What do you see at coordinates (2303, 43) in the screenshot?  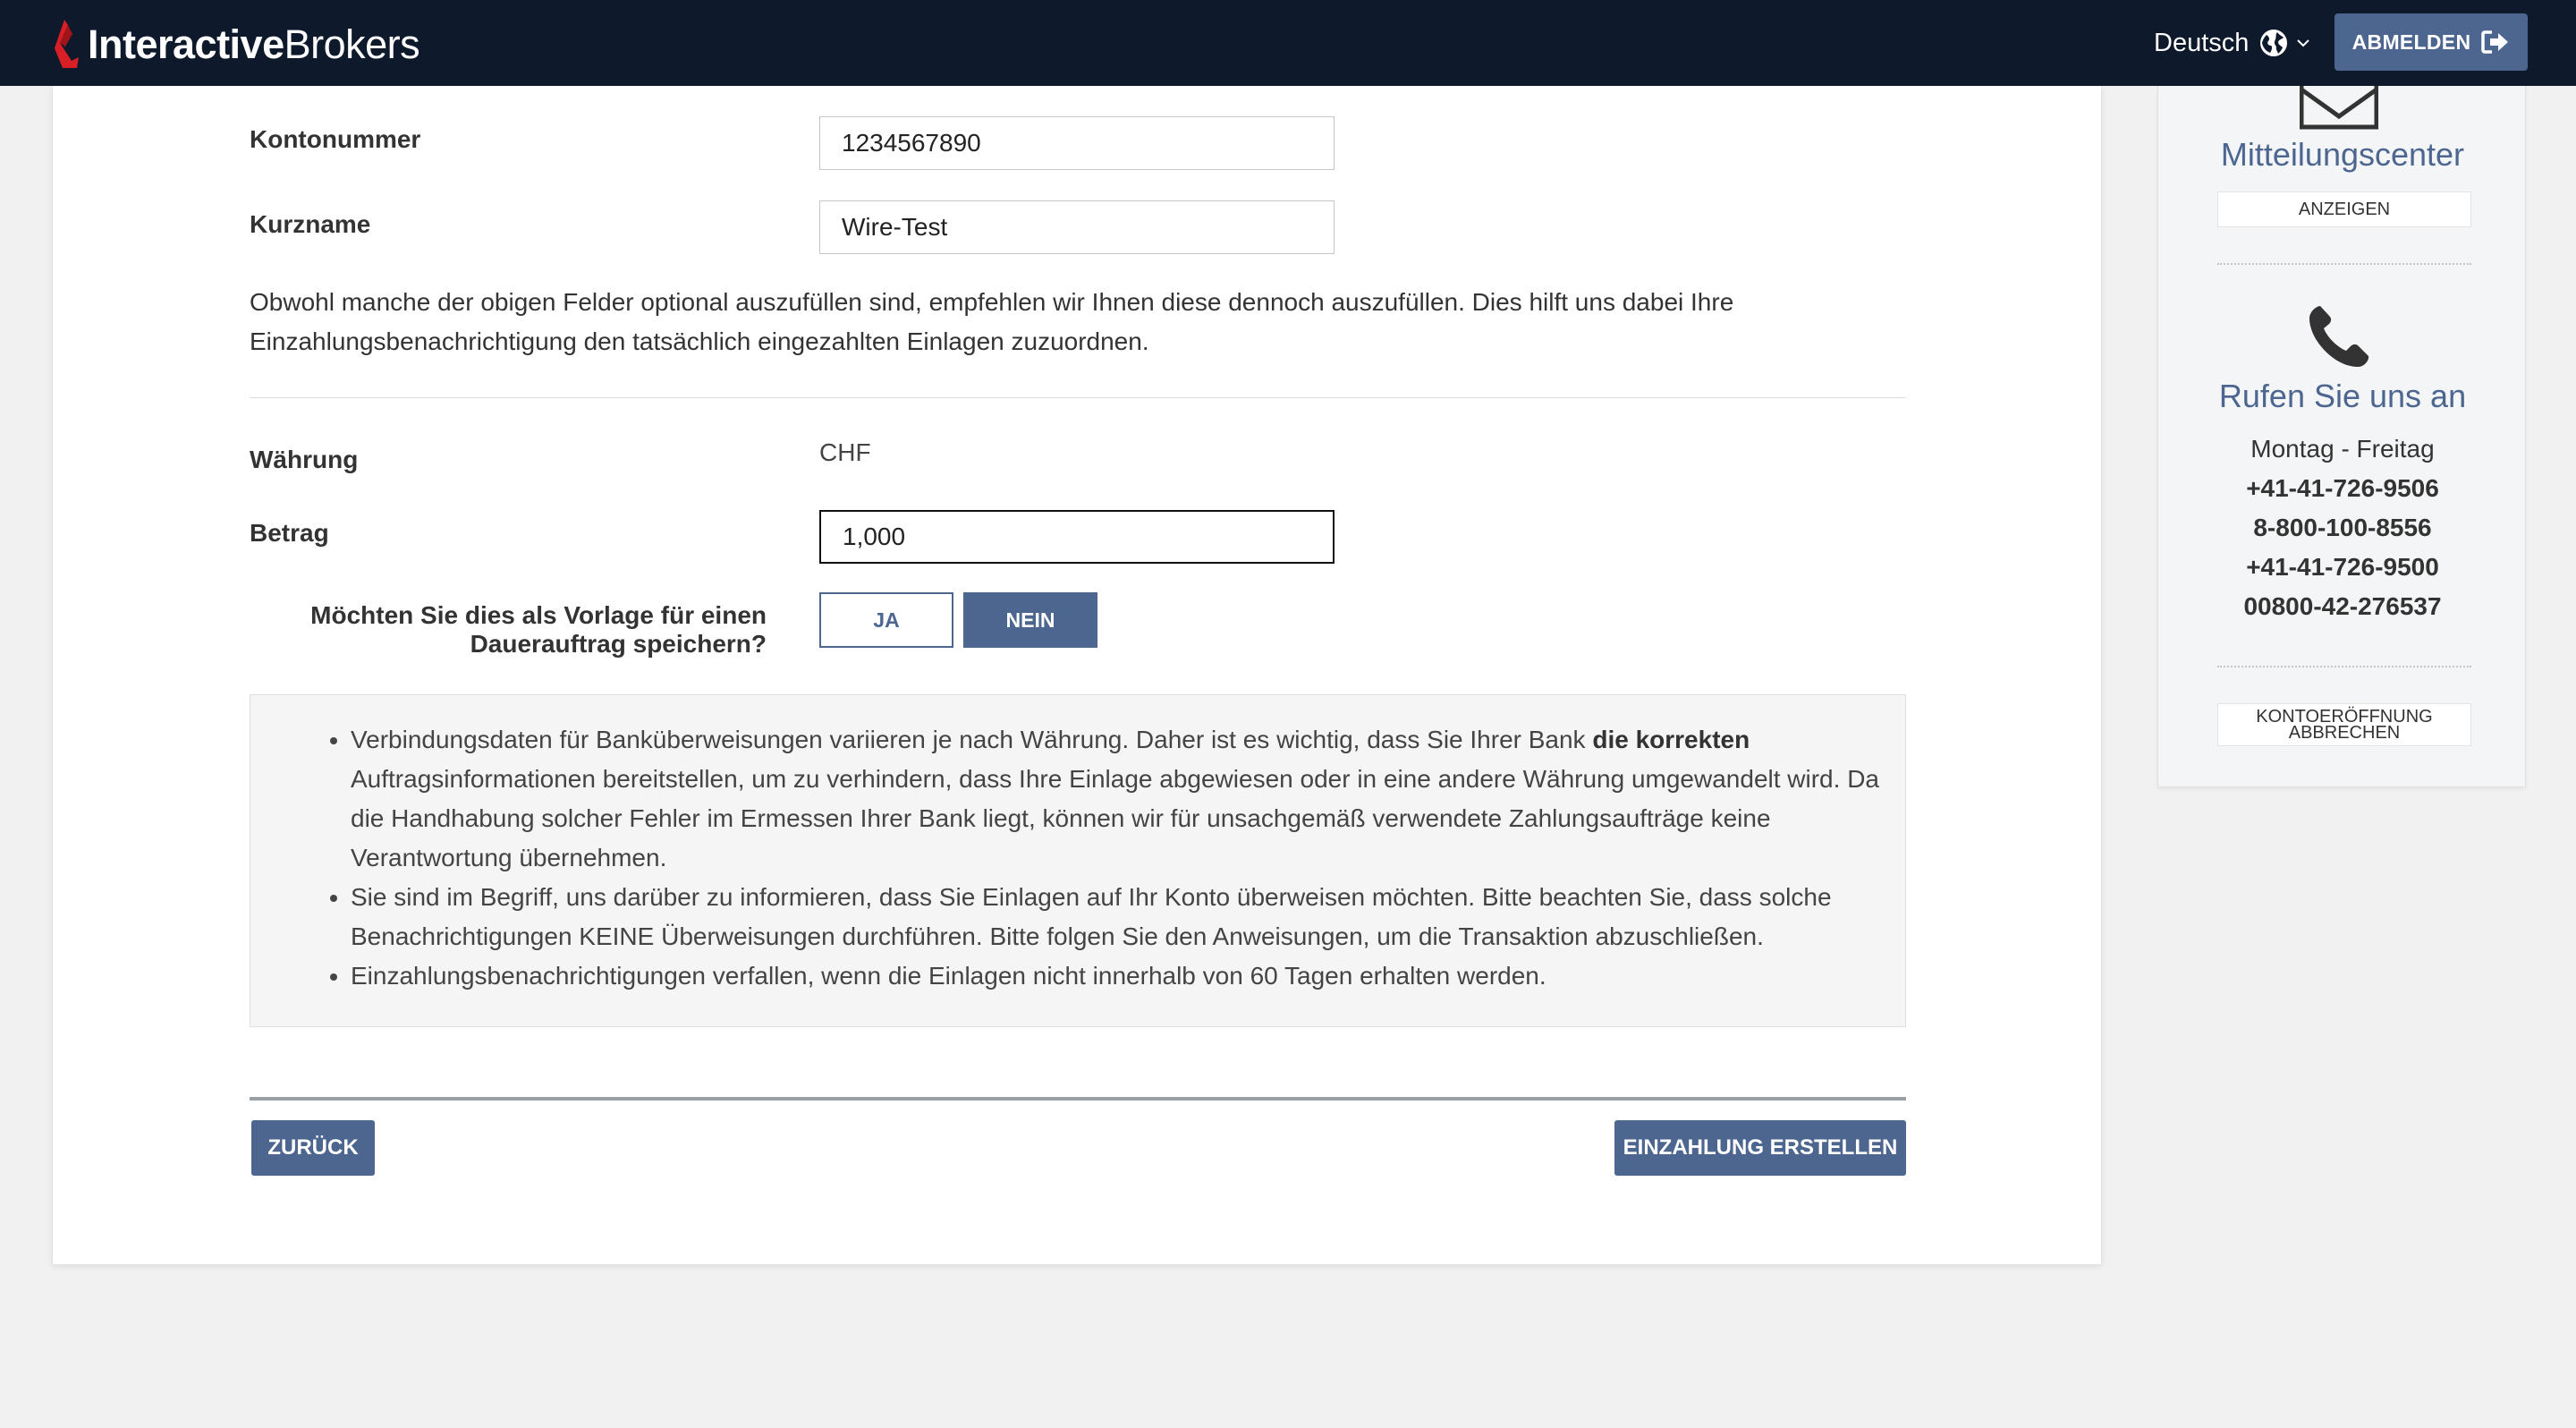 I see `chevron-down-icon` at bounding box center [2303, 43].